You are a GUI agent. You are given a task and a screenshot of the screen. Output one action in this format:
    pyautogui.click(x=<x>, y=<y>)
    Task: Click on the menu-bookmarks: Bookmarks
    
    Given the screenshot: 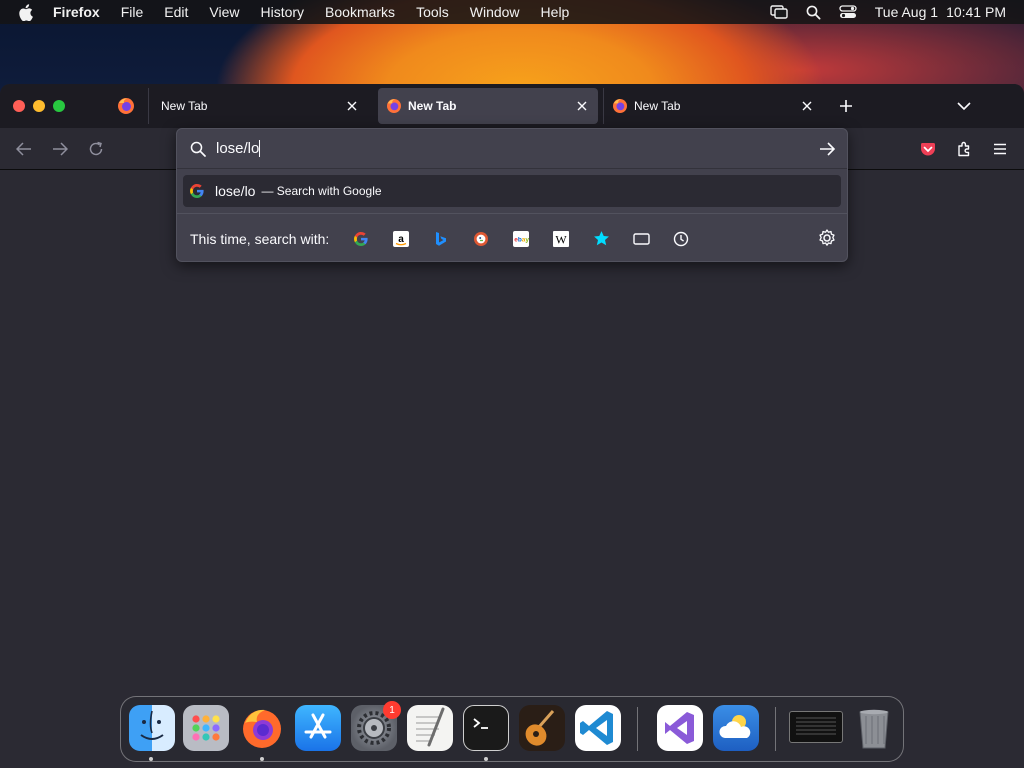 What is the action you would take?
    pyautogui.click(x=360, y=12)
    